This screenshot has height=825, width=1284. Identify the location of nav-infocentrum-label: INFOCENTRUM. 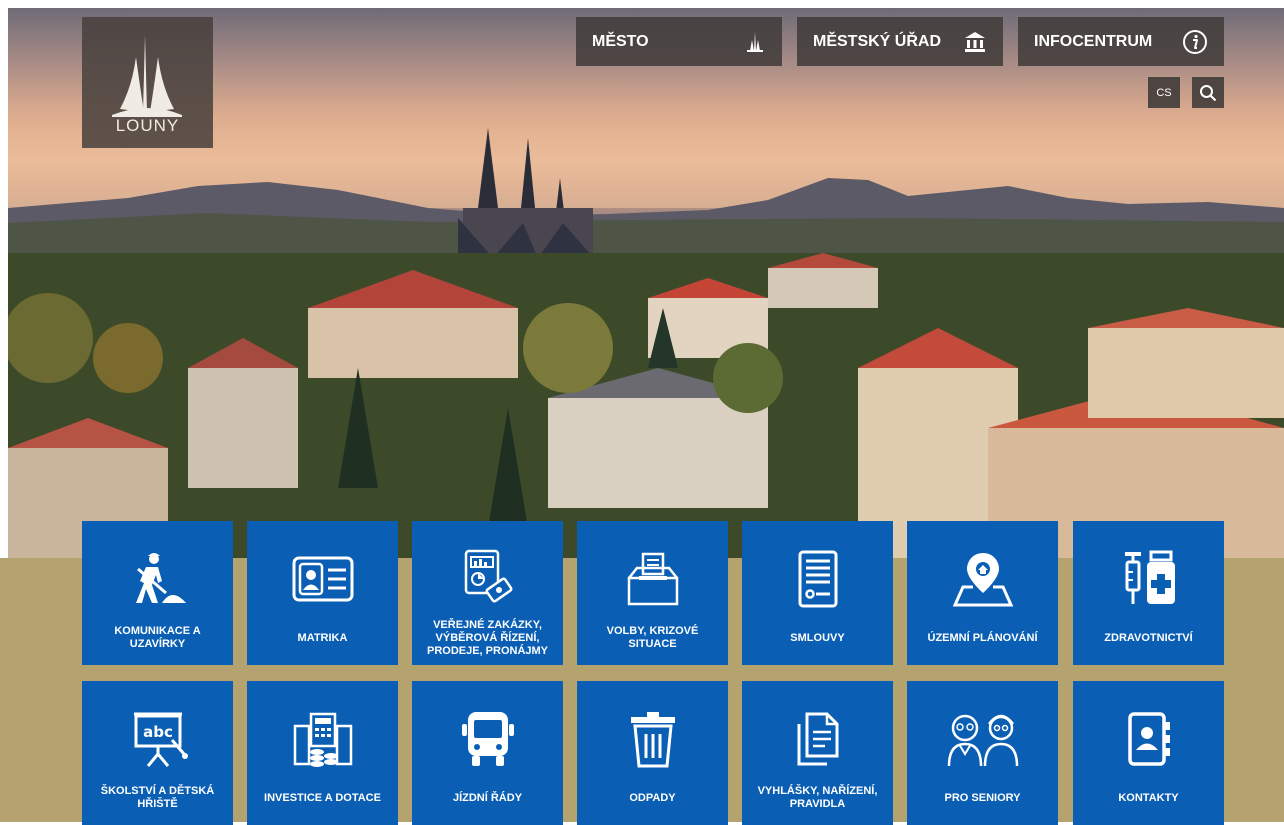
(1093, 41).